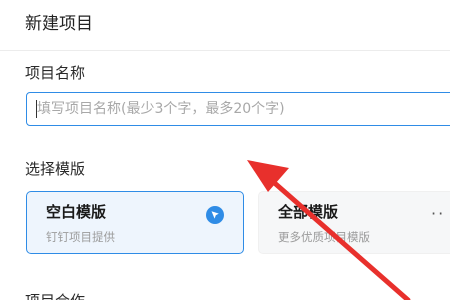 Image resolution: width=450 pixels, height=300 pixels. I want to click on project-name-input, so click(238, 109).